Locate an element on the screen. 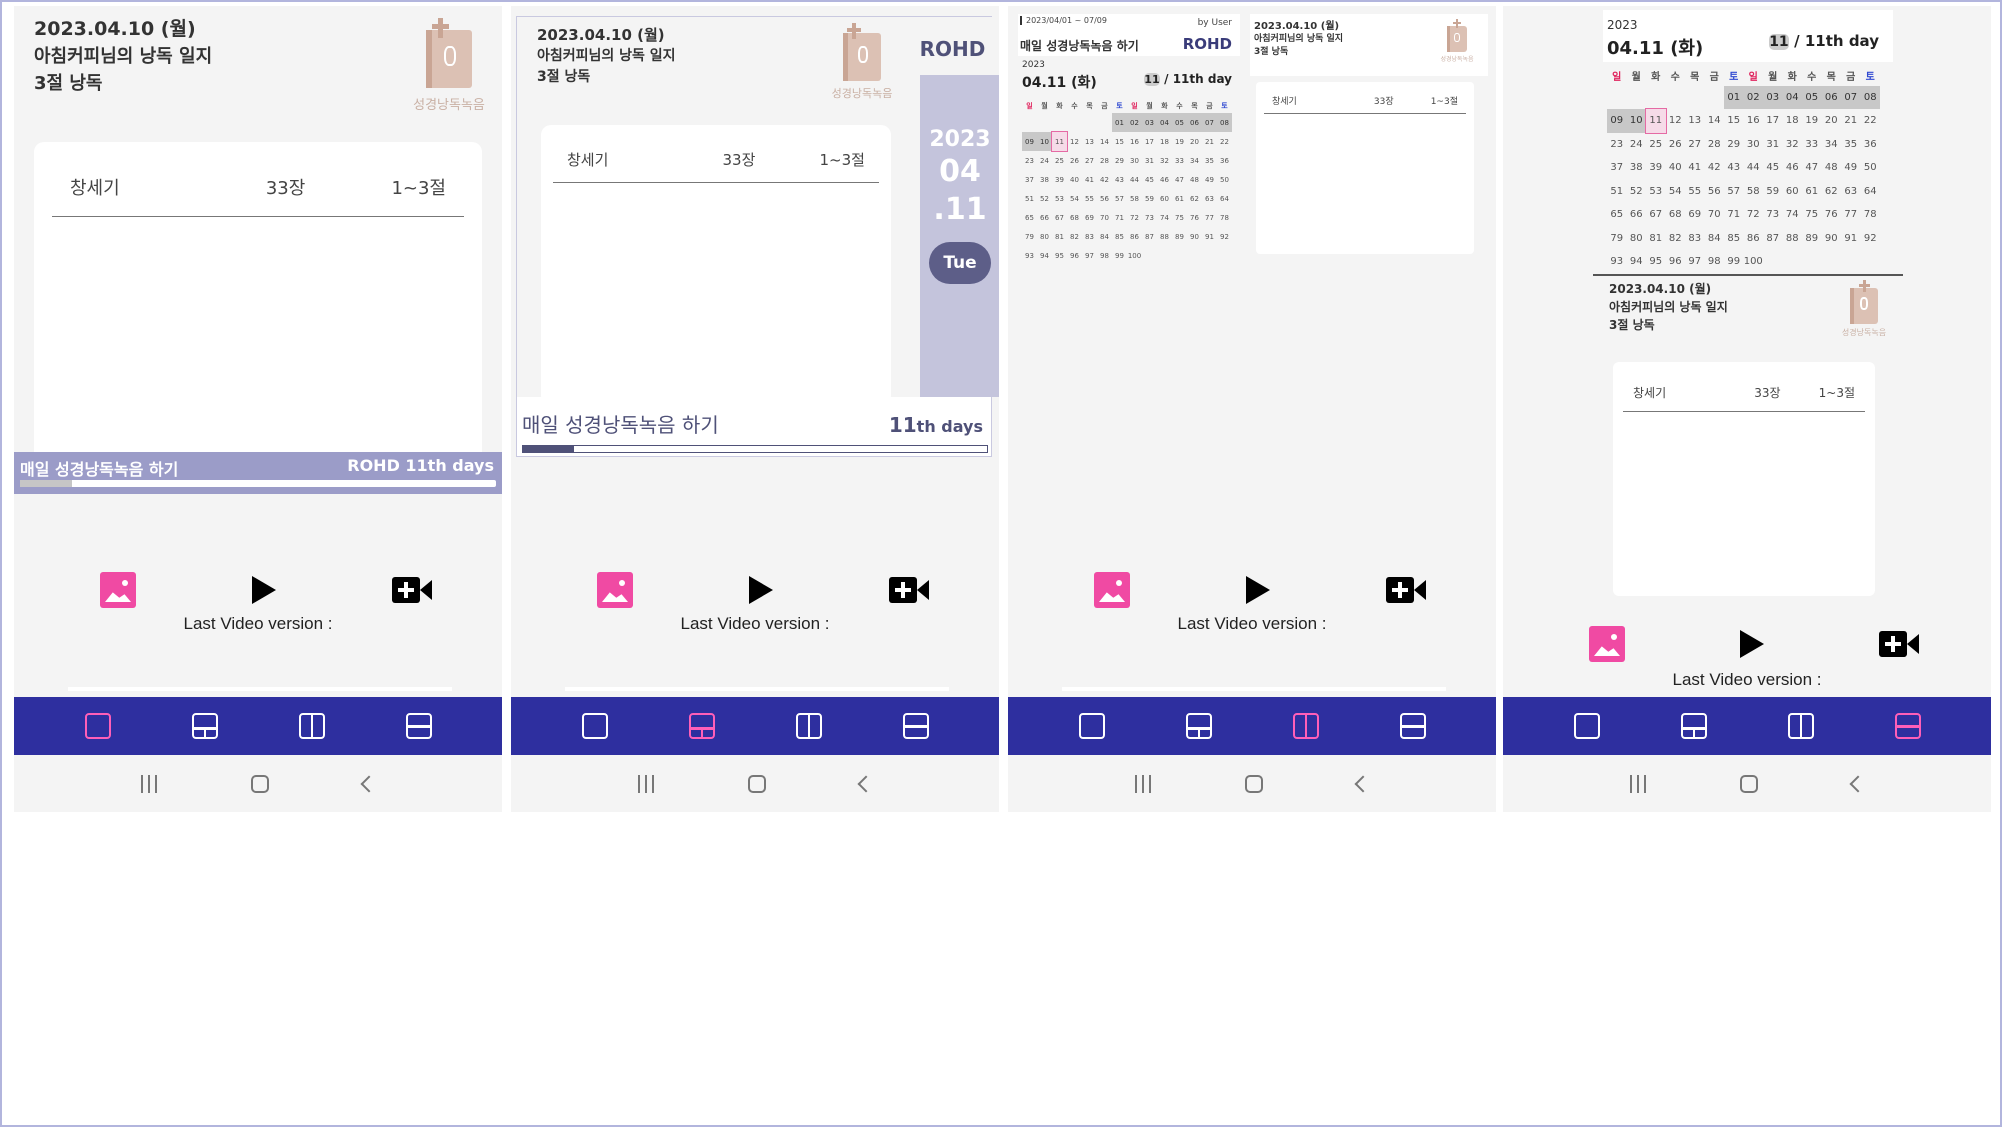  calendar-day: 18 is located at coordinates (1793, 121).